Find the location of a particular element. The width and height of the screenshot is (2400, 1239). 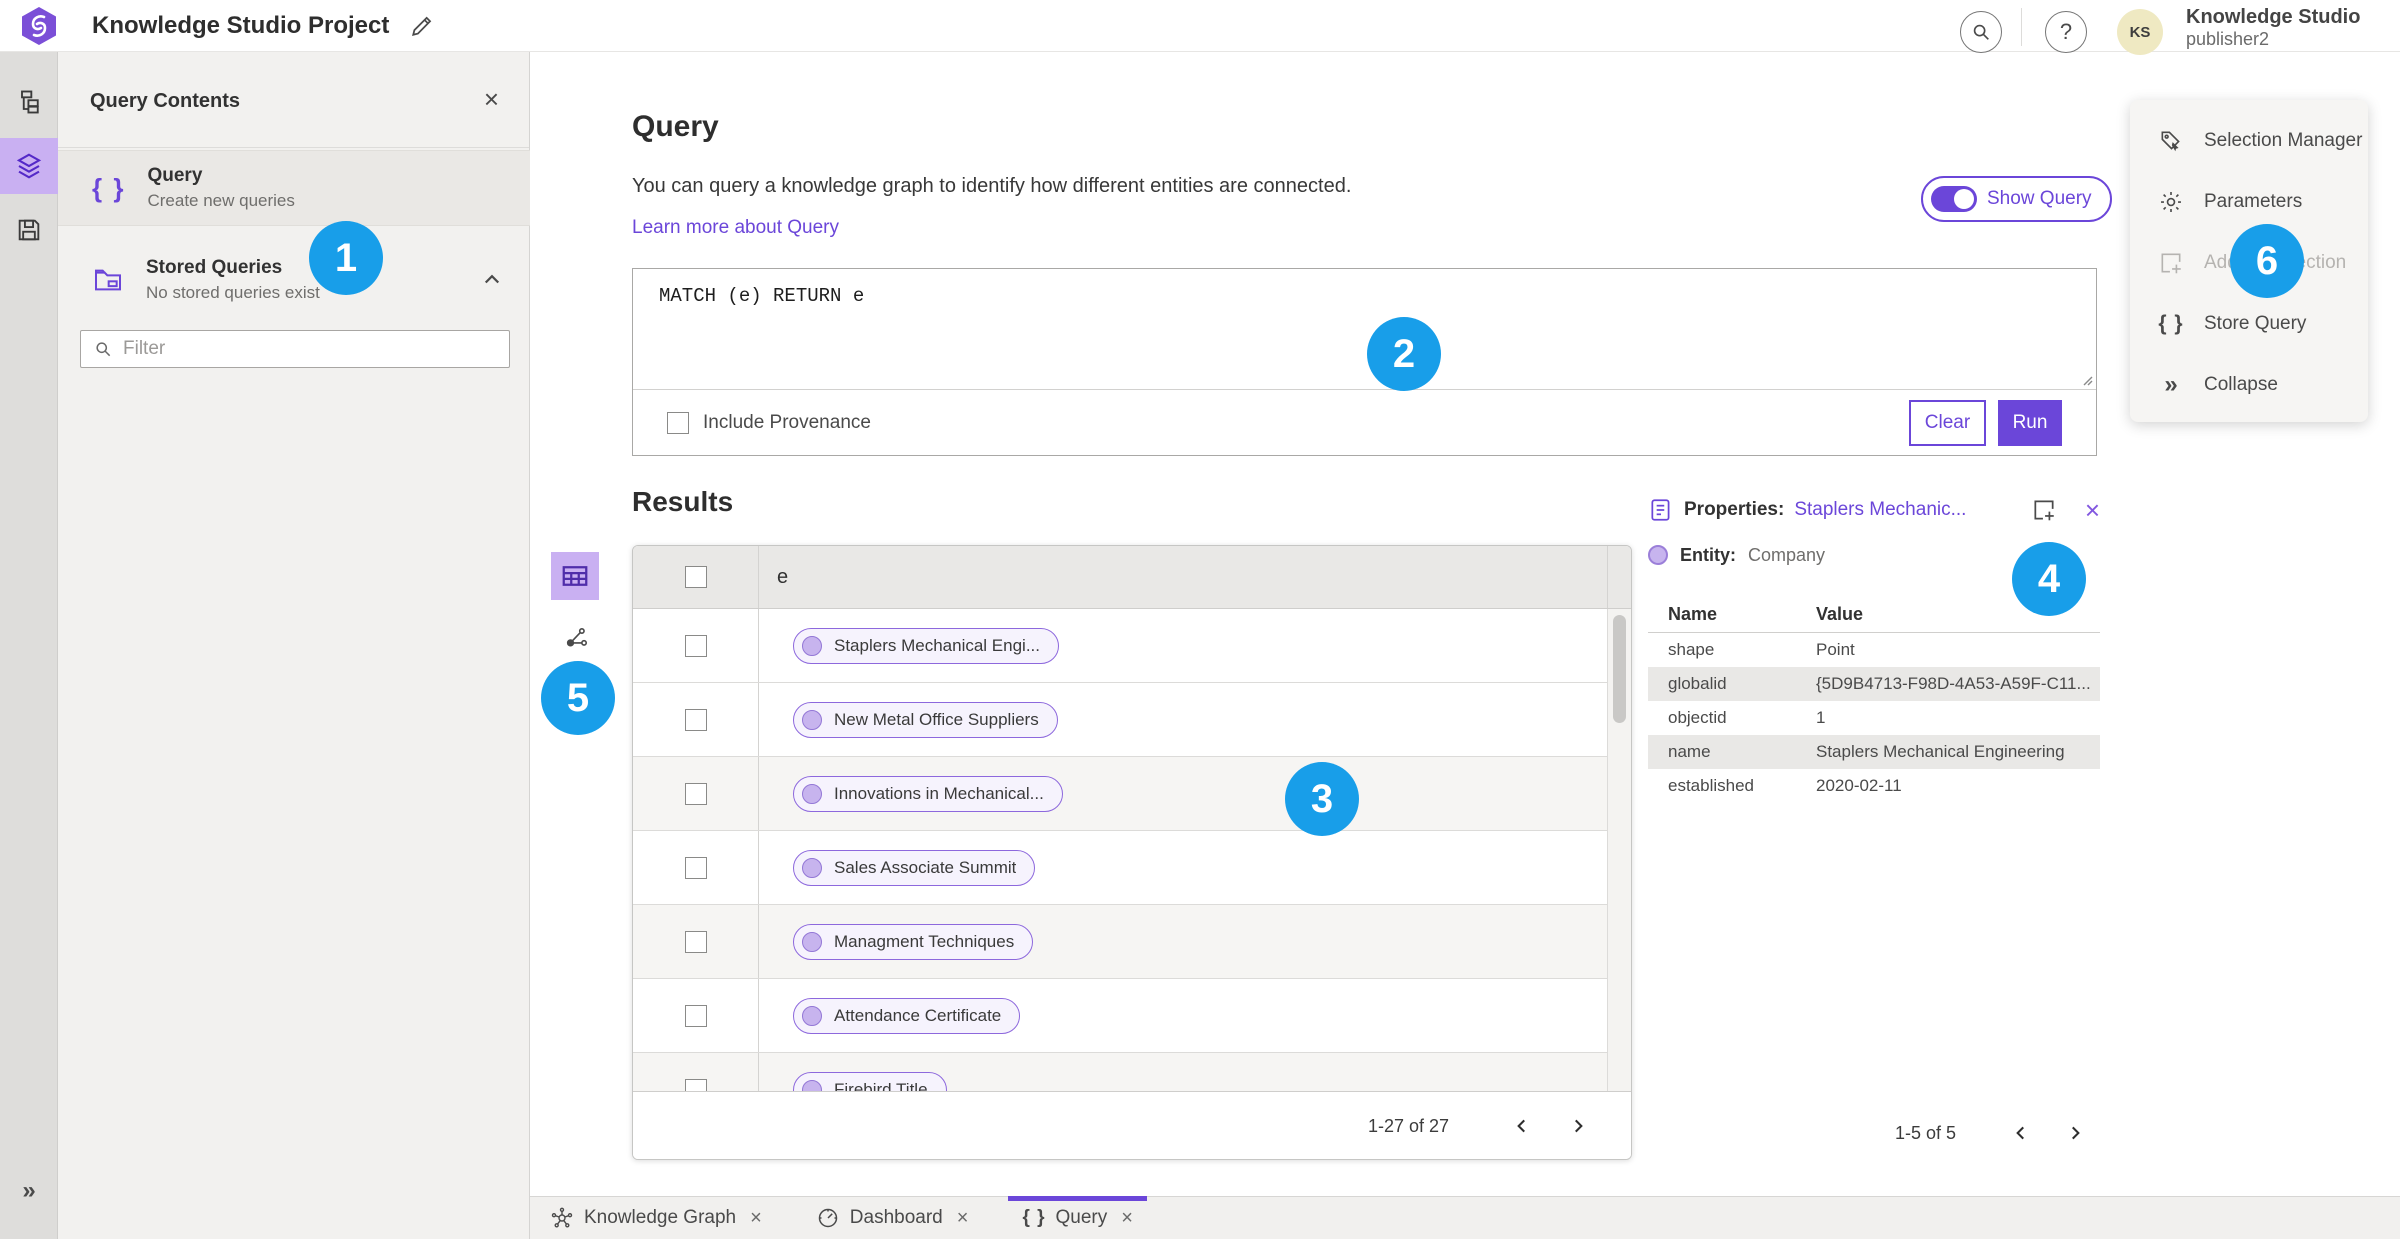

table-row: New Metal Office Suppliers is located at coordinates (1132, 720).